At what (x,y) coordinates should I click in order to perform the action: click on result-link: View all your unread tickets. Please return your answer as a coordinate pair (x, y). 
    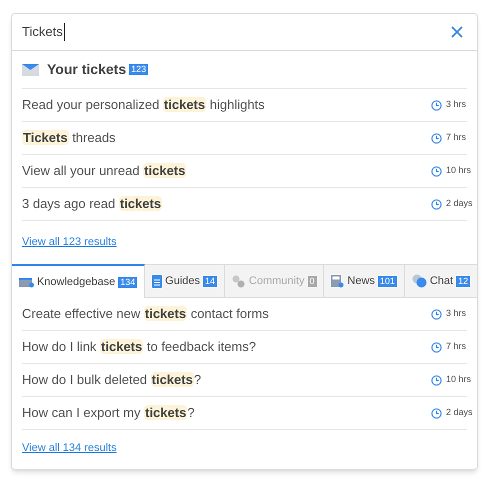
    Looking at the image, I should click on (104, 171).